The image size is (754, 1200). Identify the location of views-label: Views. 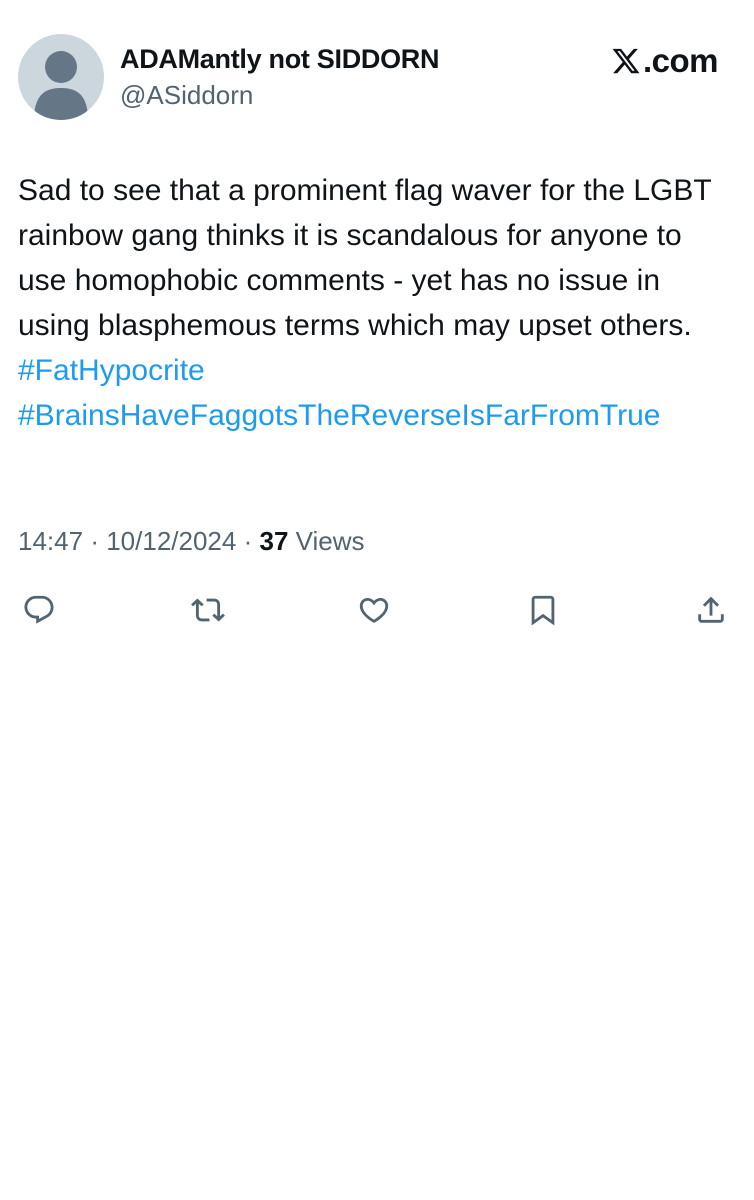
(330, 541).